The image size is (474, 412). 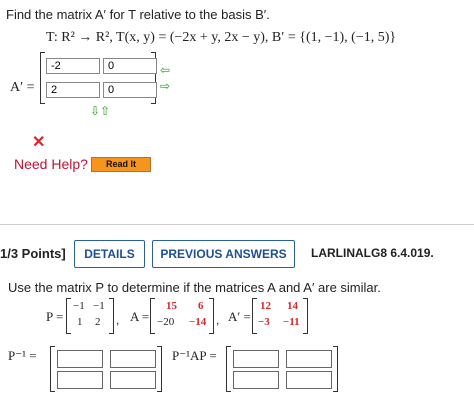 What do you see at coordinates (118, 320) in the screenshot?
I see `comma-1: ,` at bounding box center [118, 320].